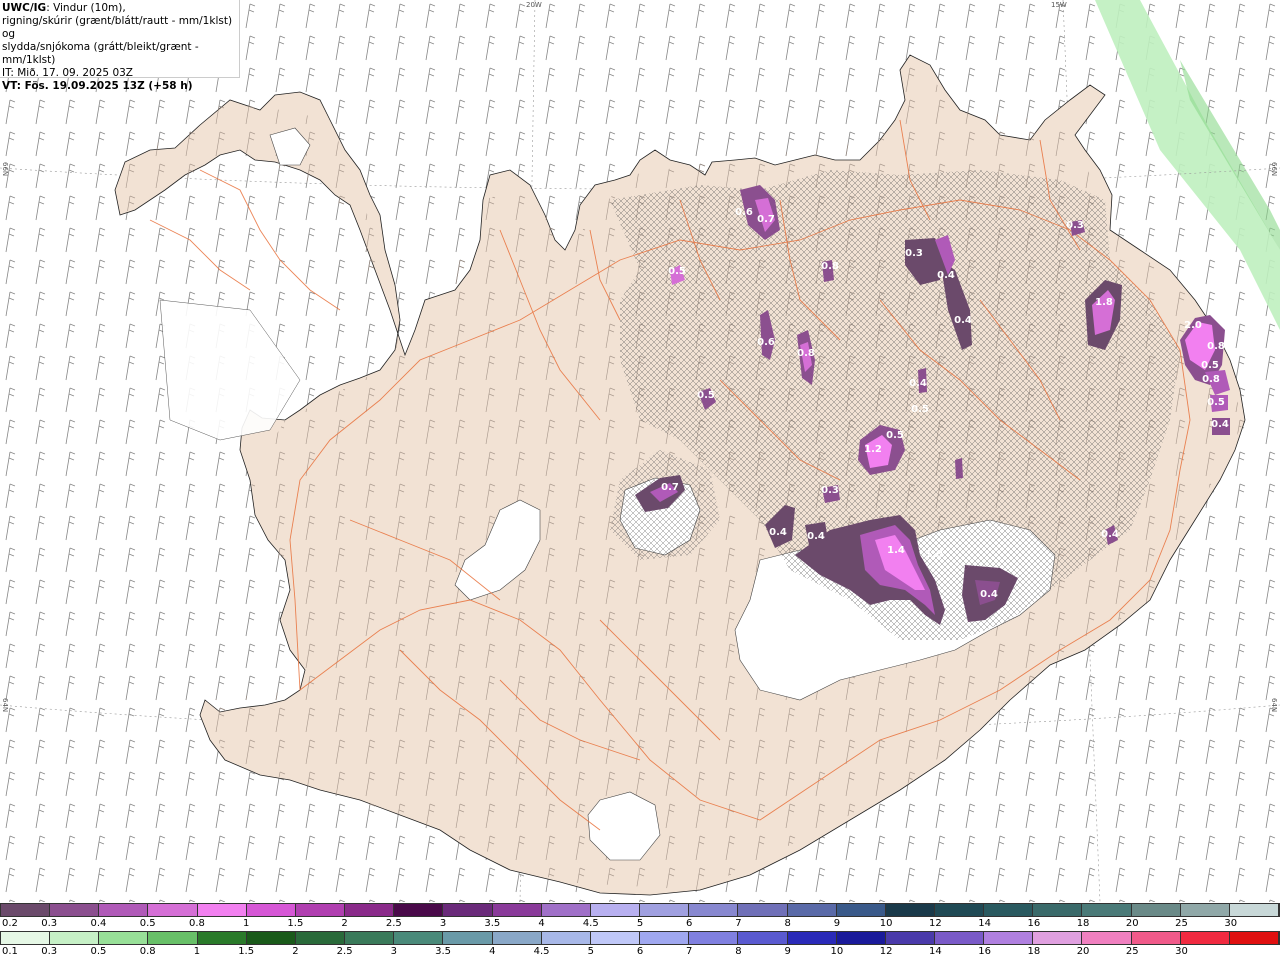  What do you see at coordinates (5, 169) in the screenshot?
I see `lat-label-66n-left: 66N` at bounding box center [5, 169].